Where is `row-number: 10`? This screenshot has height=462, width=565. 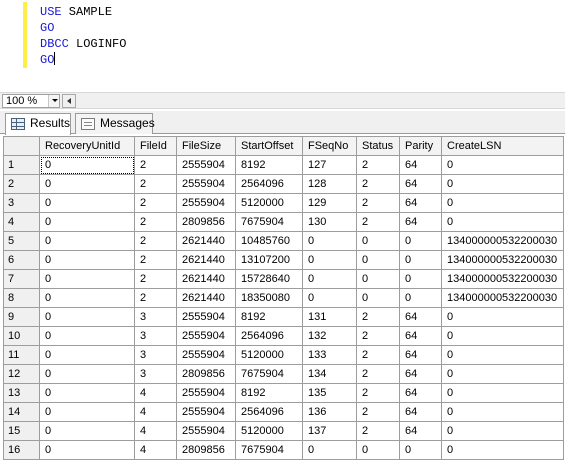
row-number: 10 is located at coordinates (21, 336).